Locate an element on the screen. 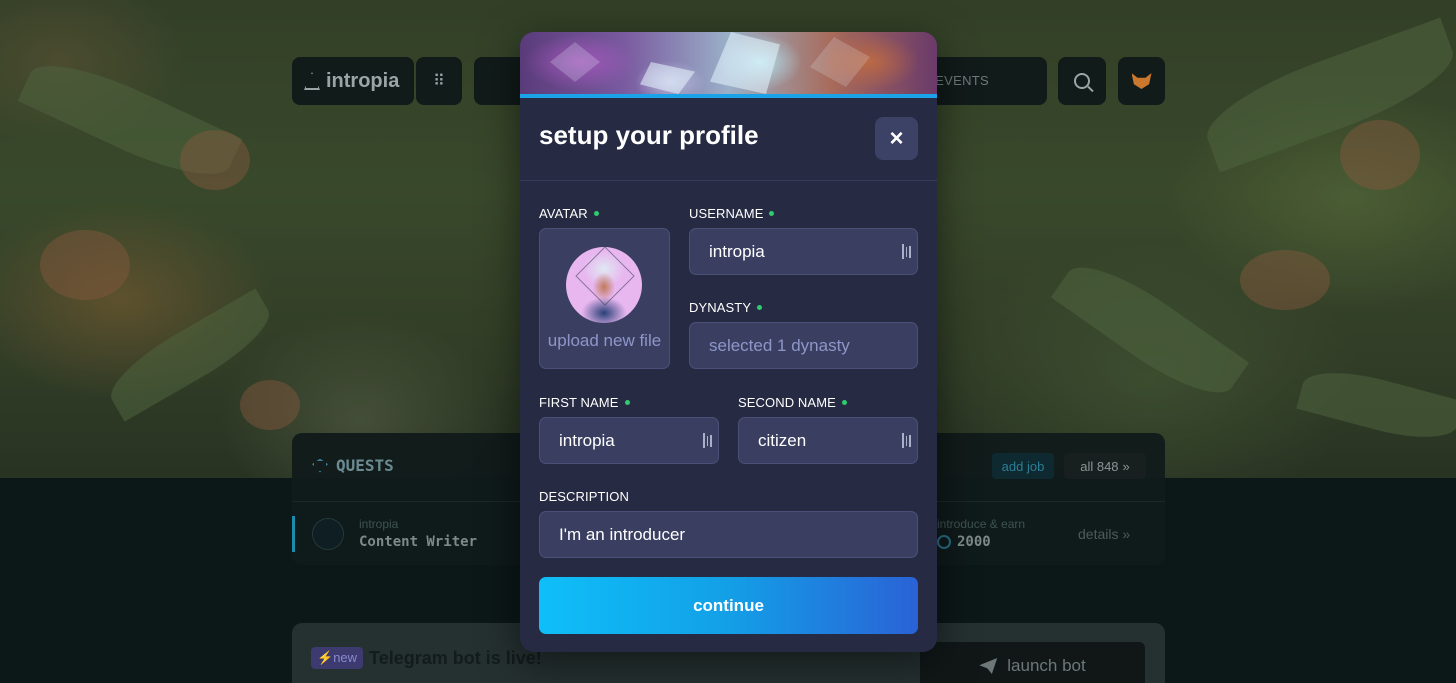  dynasty-label: DYNASTY is located at coordinates (726, 307).